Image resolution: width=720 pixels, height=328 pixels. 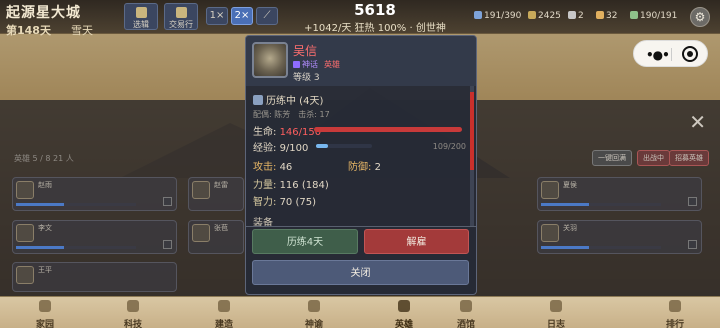 I want to click on popup-scrollbar, so click(x=472, y=156).